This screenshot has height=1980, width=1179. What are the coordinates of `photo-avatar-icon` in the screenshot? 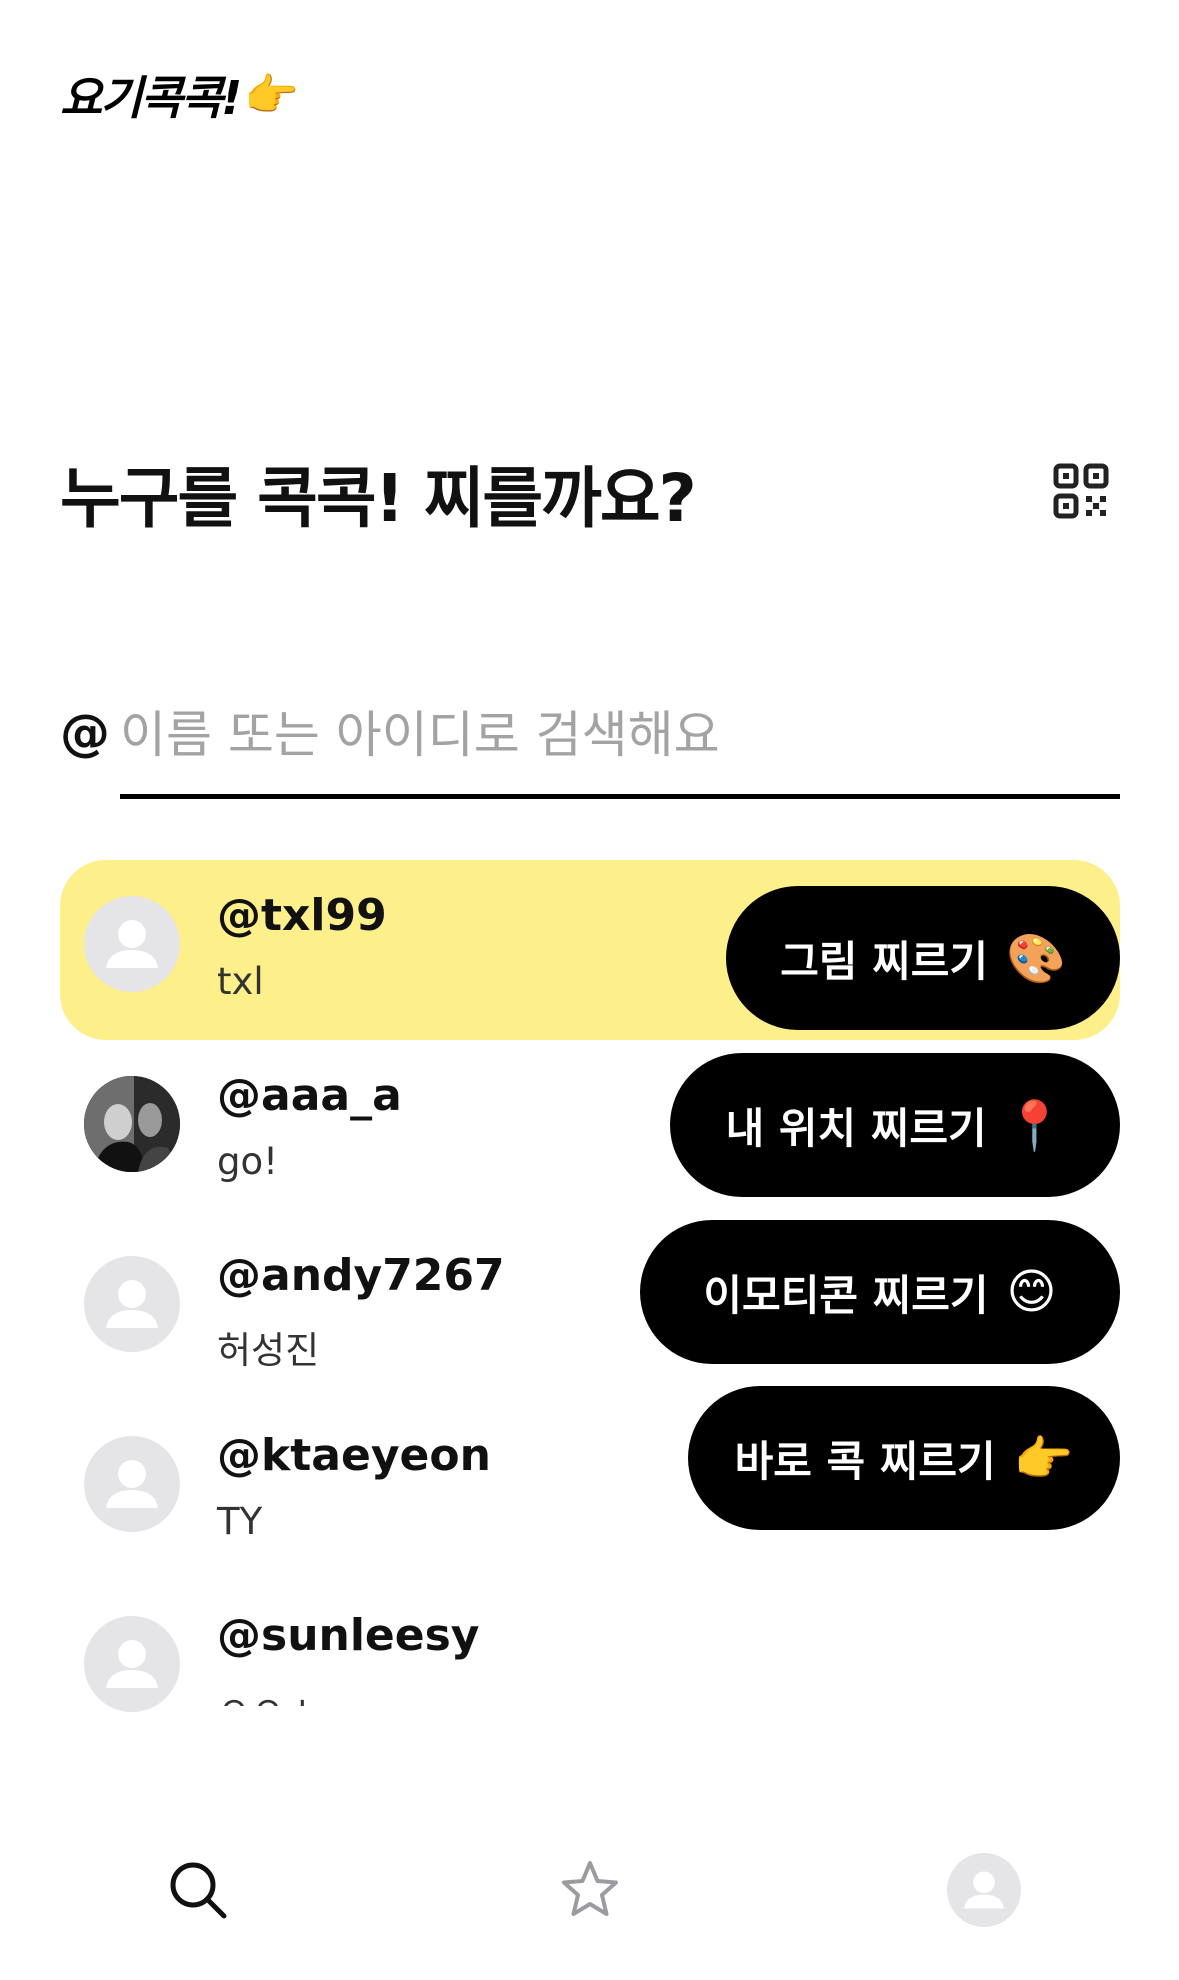 It's located at (132, 1124).